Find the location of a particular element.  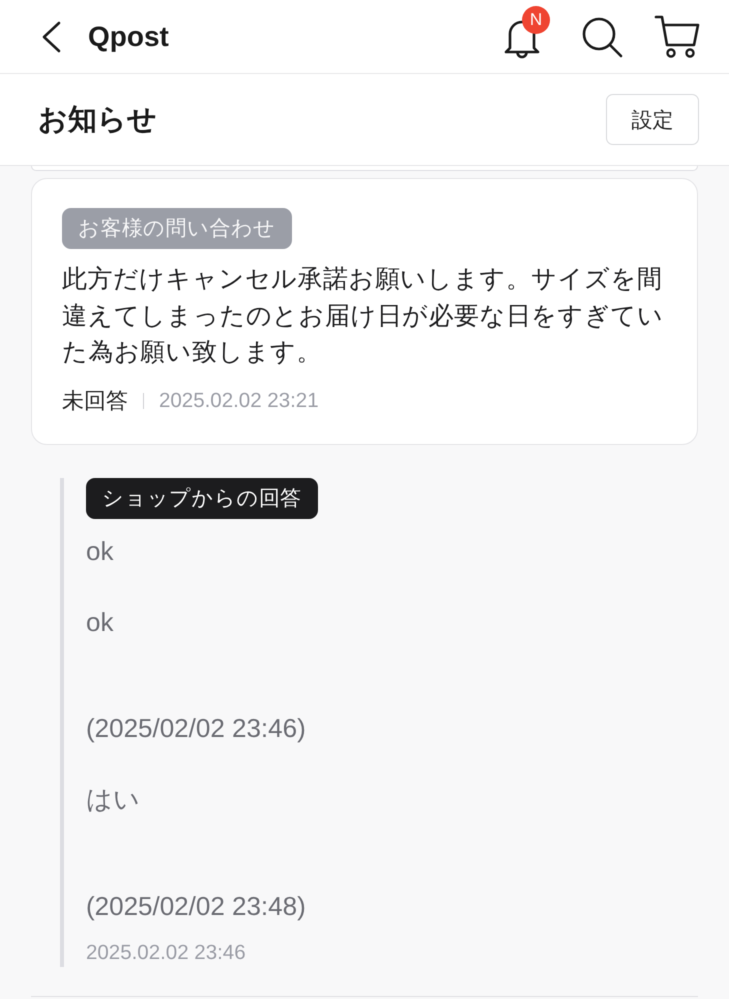

reply-text: (2025/02/02 23:46) is located at coordinates (196, 728).